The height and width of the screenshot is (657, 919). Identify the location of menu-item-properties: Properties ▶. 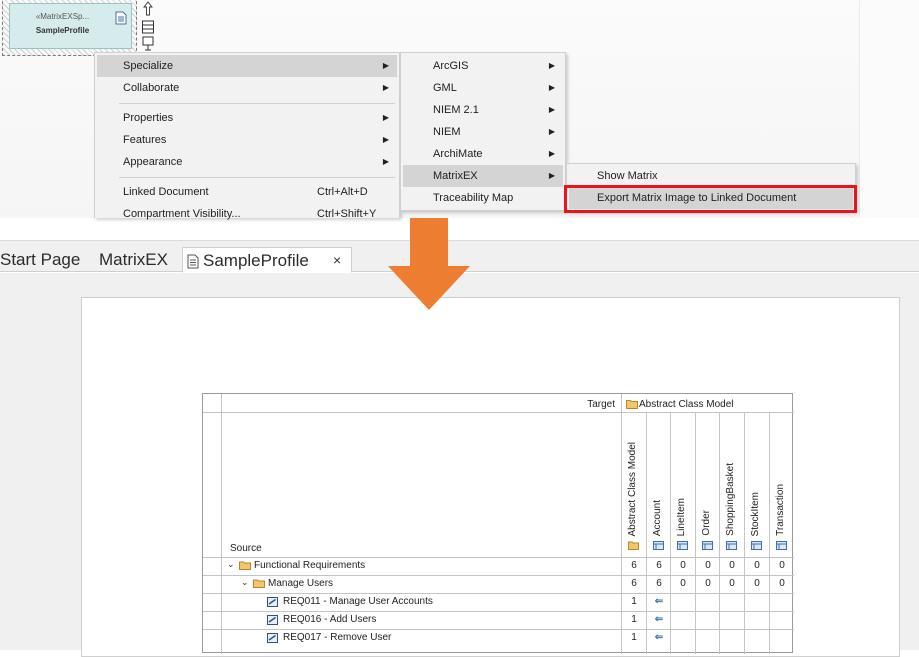
(247, 118).